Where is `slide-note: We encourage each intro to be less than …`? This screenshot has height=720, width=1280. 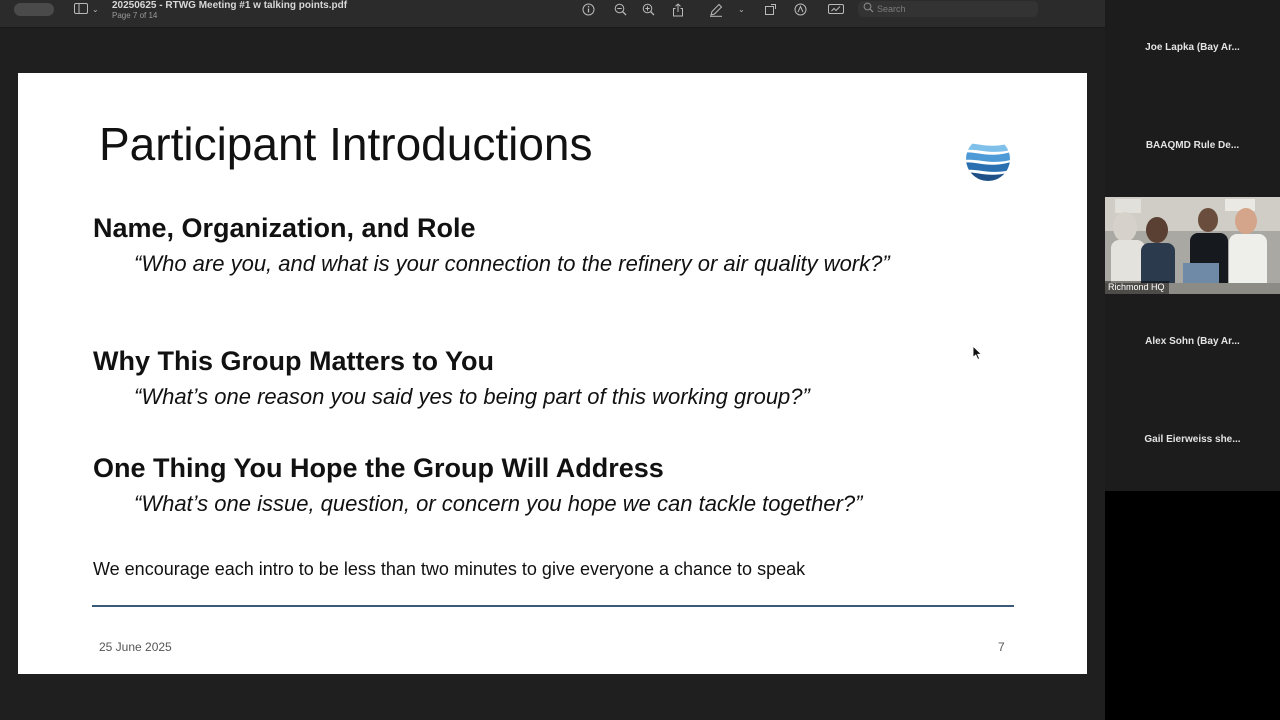
slide-note: We encourage each intro to be less than … is located at coordinates (449, 569).